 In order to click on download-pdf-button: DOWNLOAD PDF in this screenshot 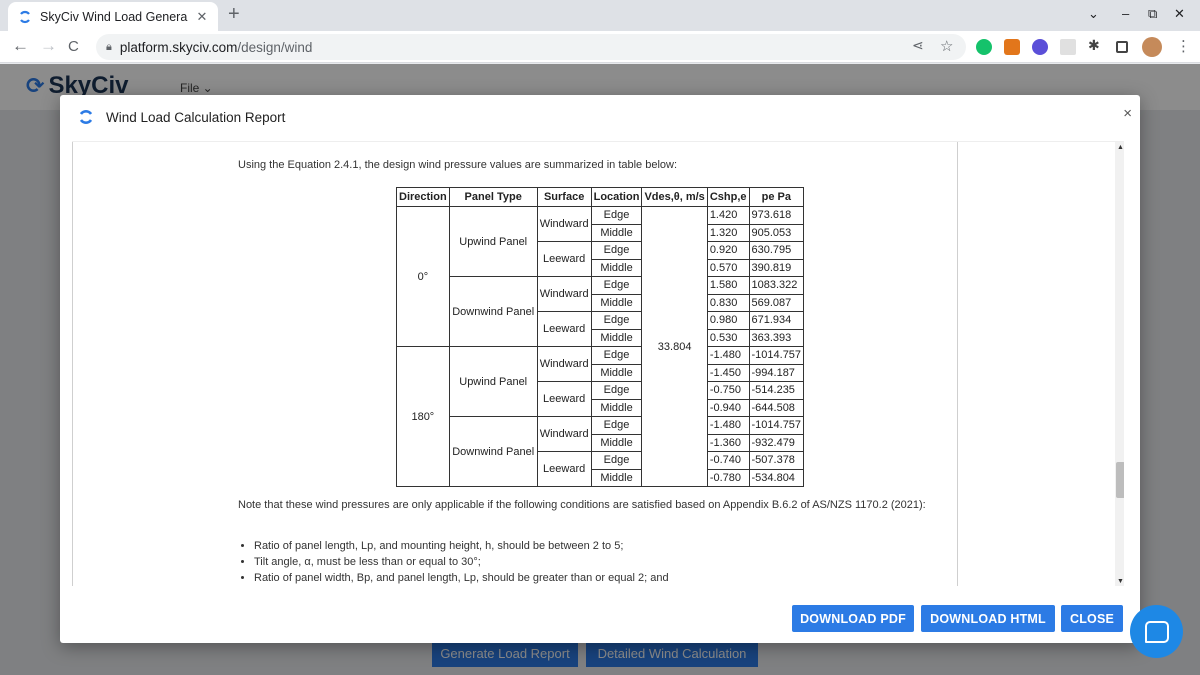, I will do `click(853, 618)`.